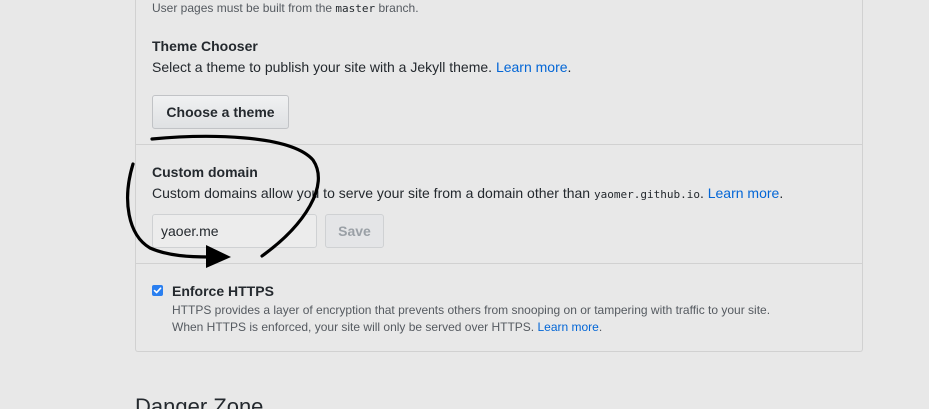 The image size is (929, 409). Describe the element at coordinates (744, 193) in the screenshot. I see `custom-domain-learn-more-link: Learn more` at that location.